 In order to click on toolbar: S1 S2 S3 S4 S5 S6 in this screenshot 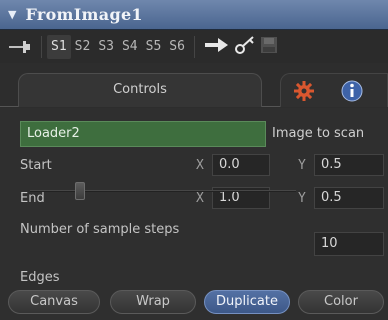, I will do `click(194, 46)`.